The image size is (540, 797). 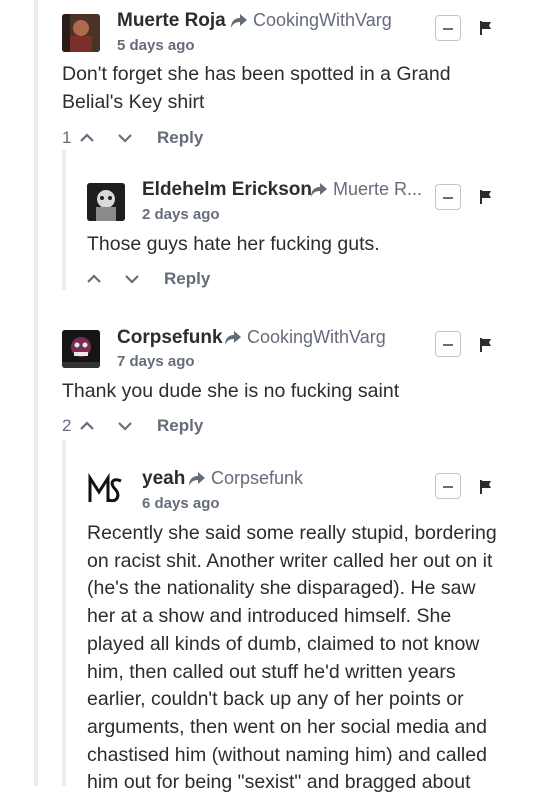 What do you see at coordinates (181, 503) in the screenshot?
I see `timestamp: 6 days ago` at bounding box center [181, 503].